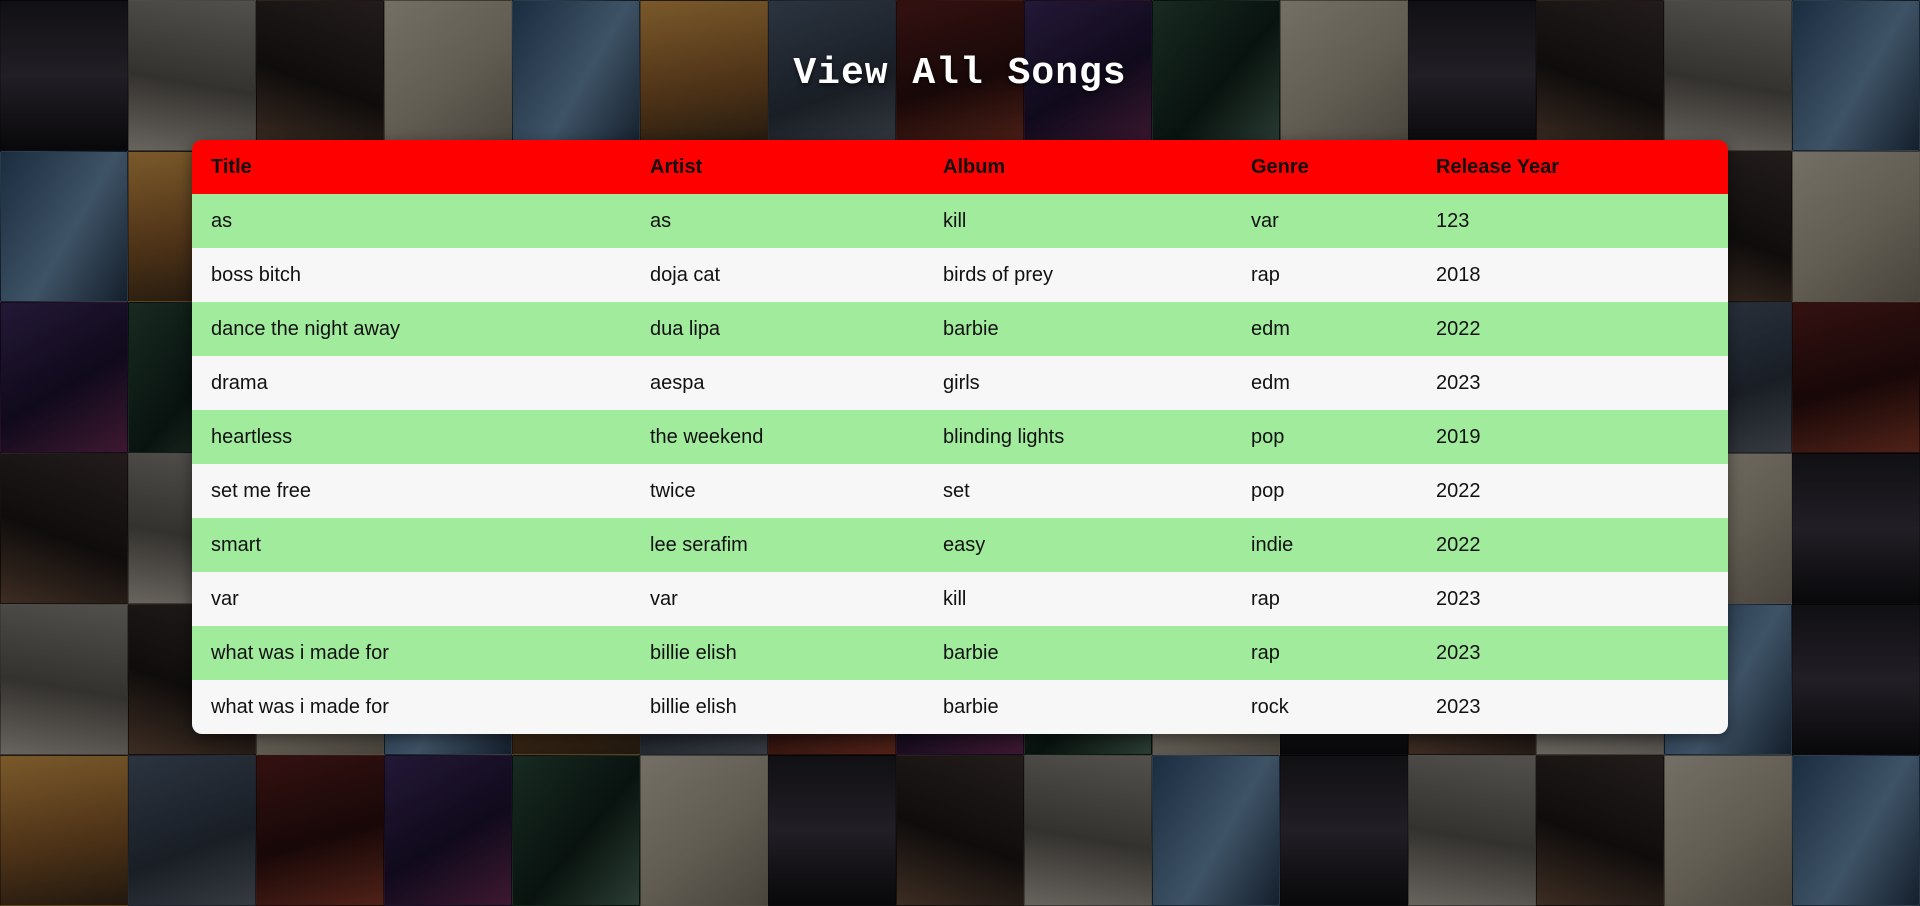  I want to click on cell-title: drama, so click(411, 383).